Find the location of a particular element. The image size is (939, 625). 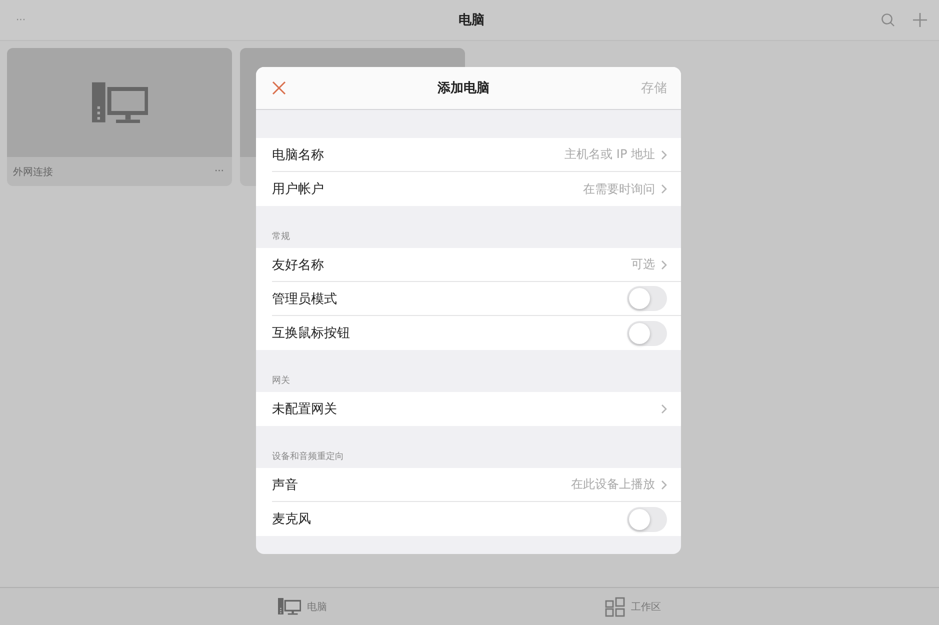

tab-item: 电脑 is located at coordinates (302, 606).